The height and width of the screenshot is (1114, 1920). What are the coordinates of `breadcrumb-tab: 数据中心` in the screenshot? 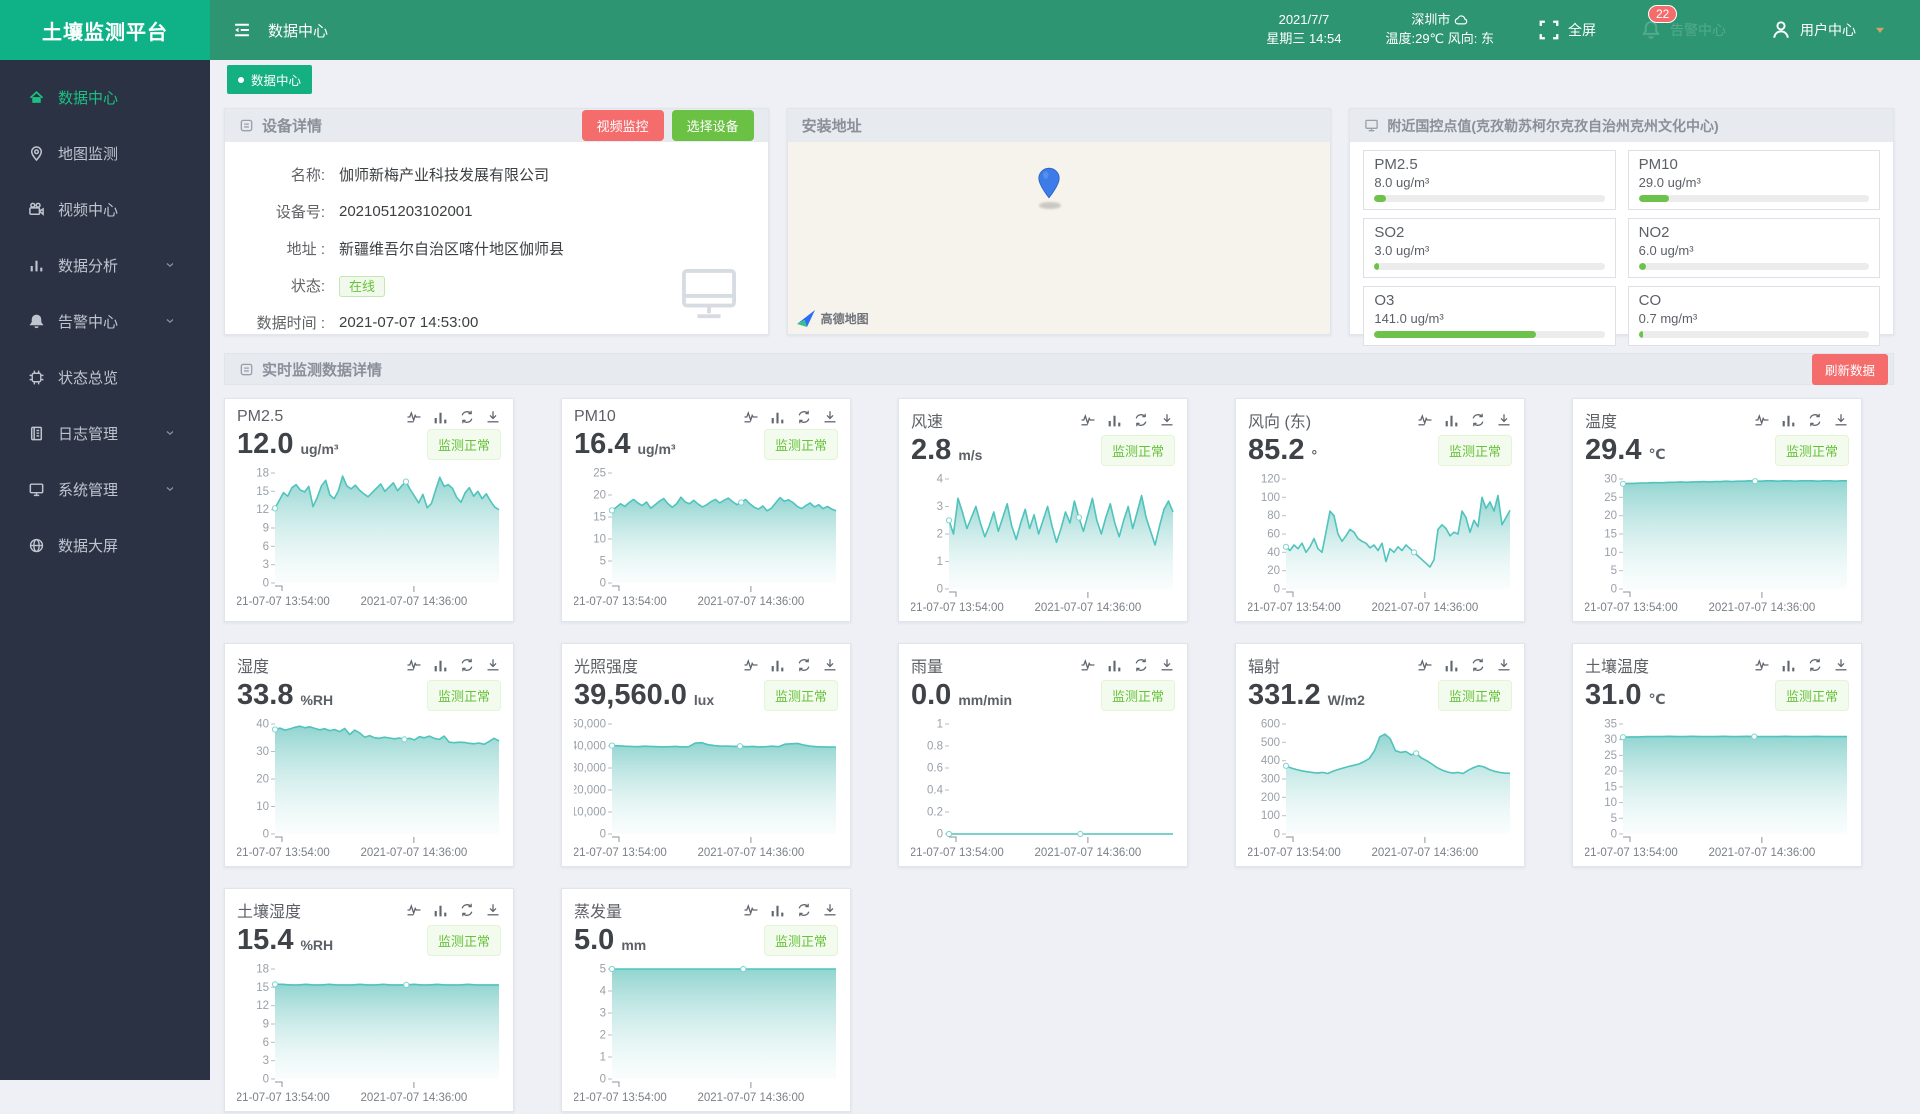 It's located at (270, 79).